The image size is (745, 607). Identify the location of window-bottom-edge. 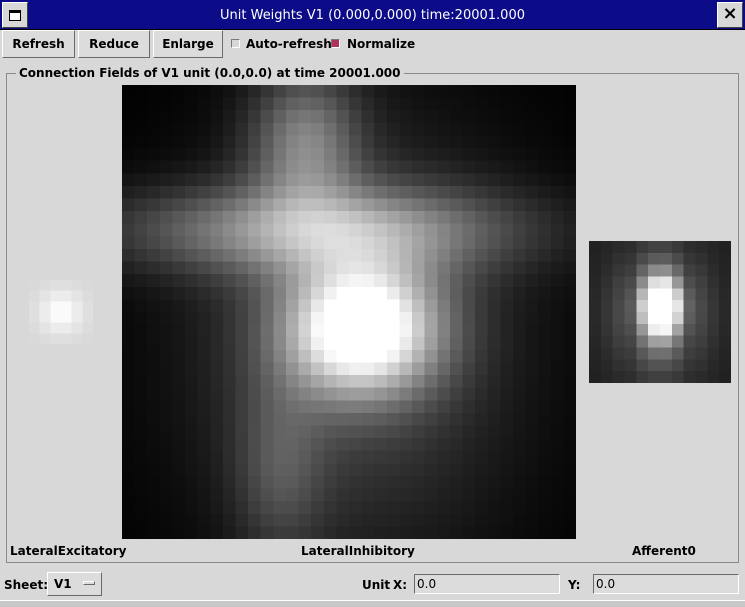
(372, 603).